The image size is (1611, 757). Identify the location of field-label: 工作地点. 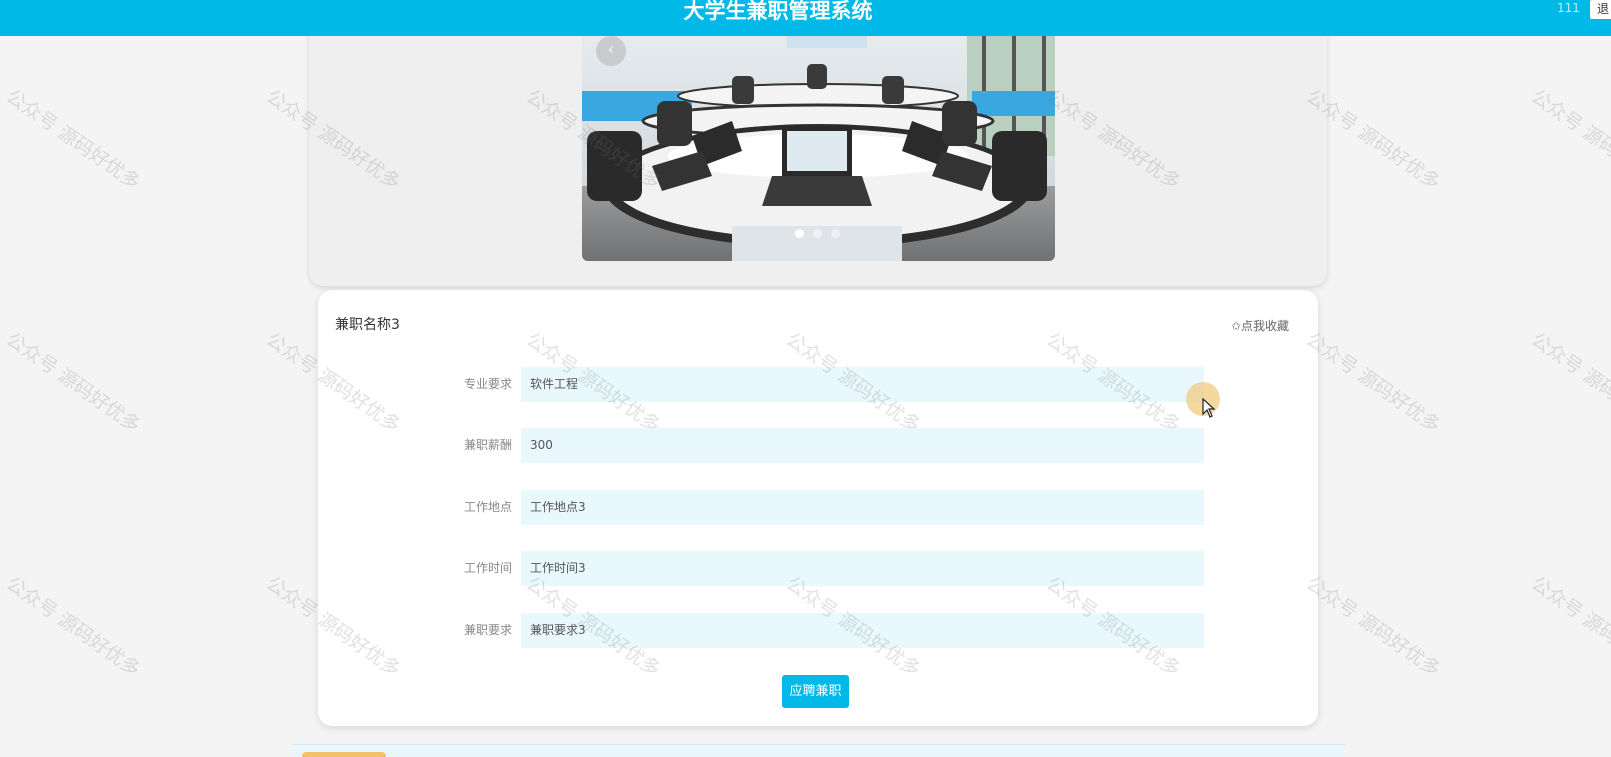
(487, 507).